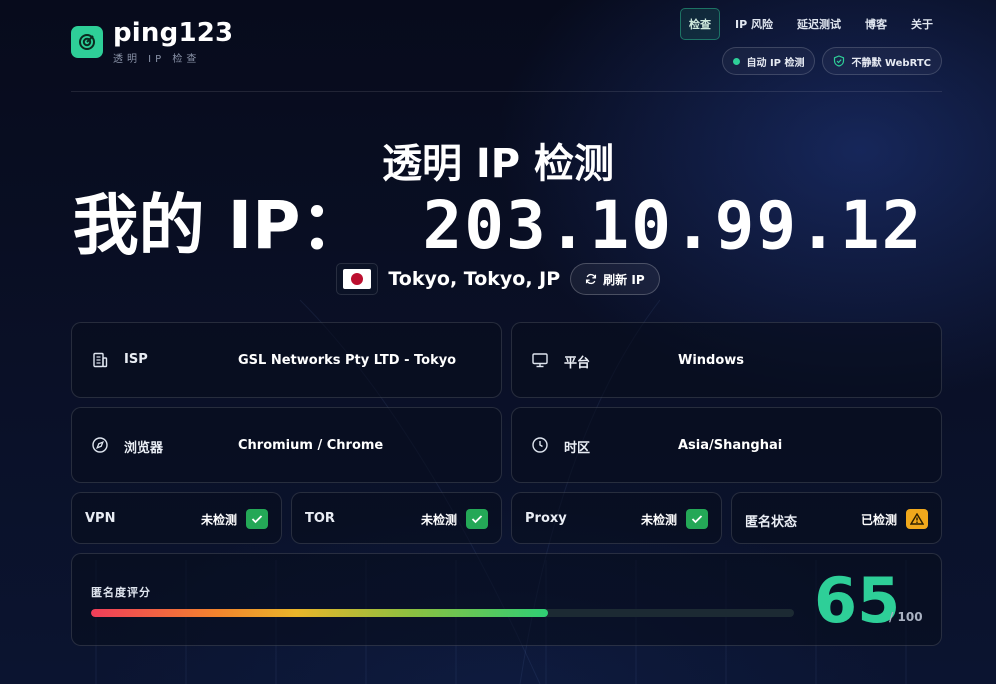 This screenshot has height=684, width=996. What do you see at coordinates (173, 33) in the screenshot?
I see `brand-name: ping123` at bounding box center [173, 33].